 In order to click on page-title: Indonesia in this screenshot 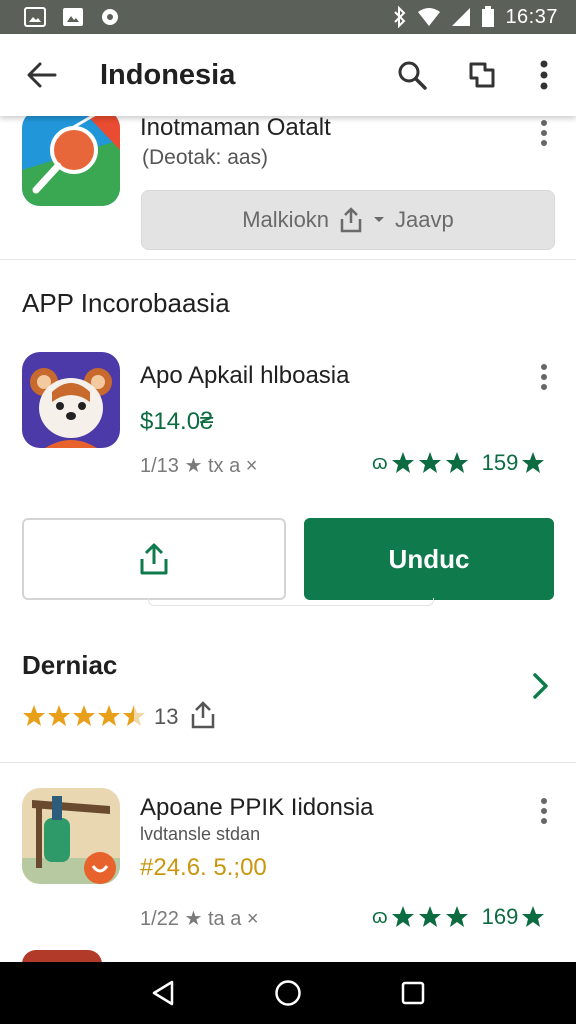, I will do `click(168, 74)`.